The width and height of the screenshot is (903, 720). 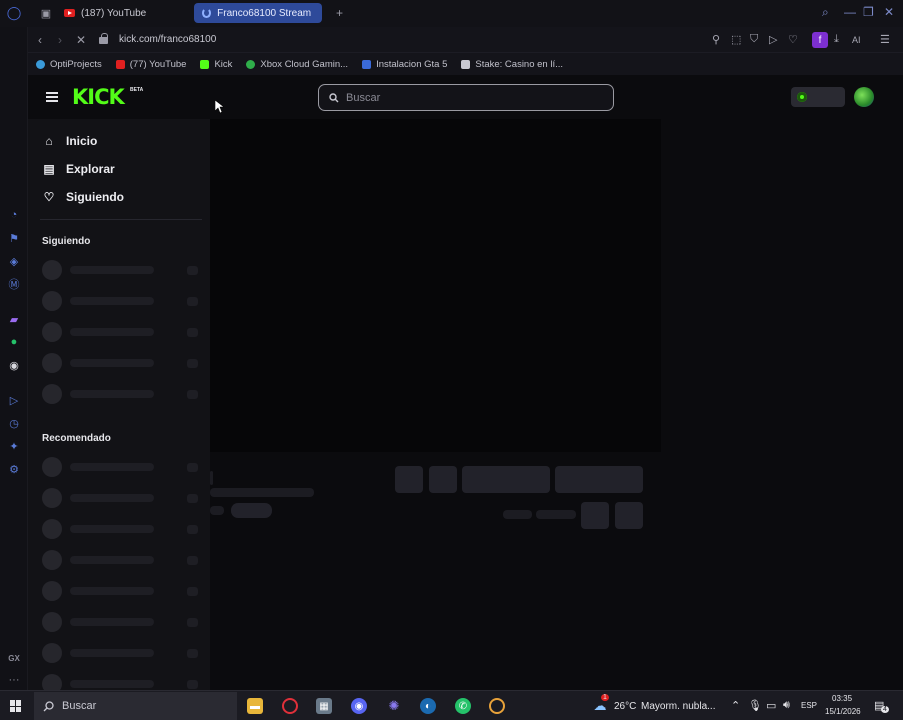 What do you see at coordinates (49, 169) in the screenshot?
I see `compass-icon: ▤` at bounding box center [49, 169].